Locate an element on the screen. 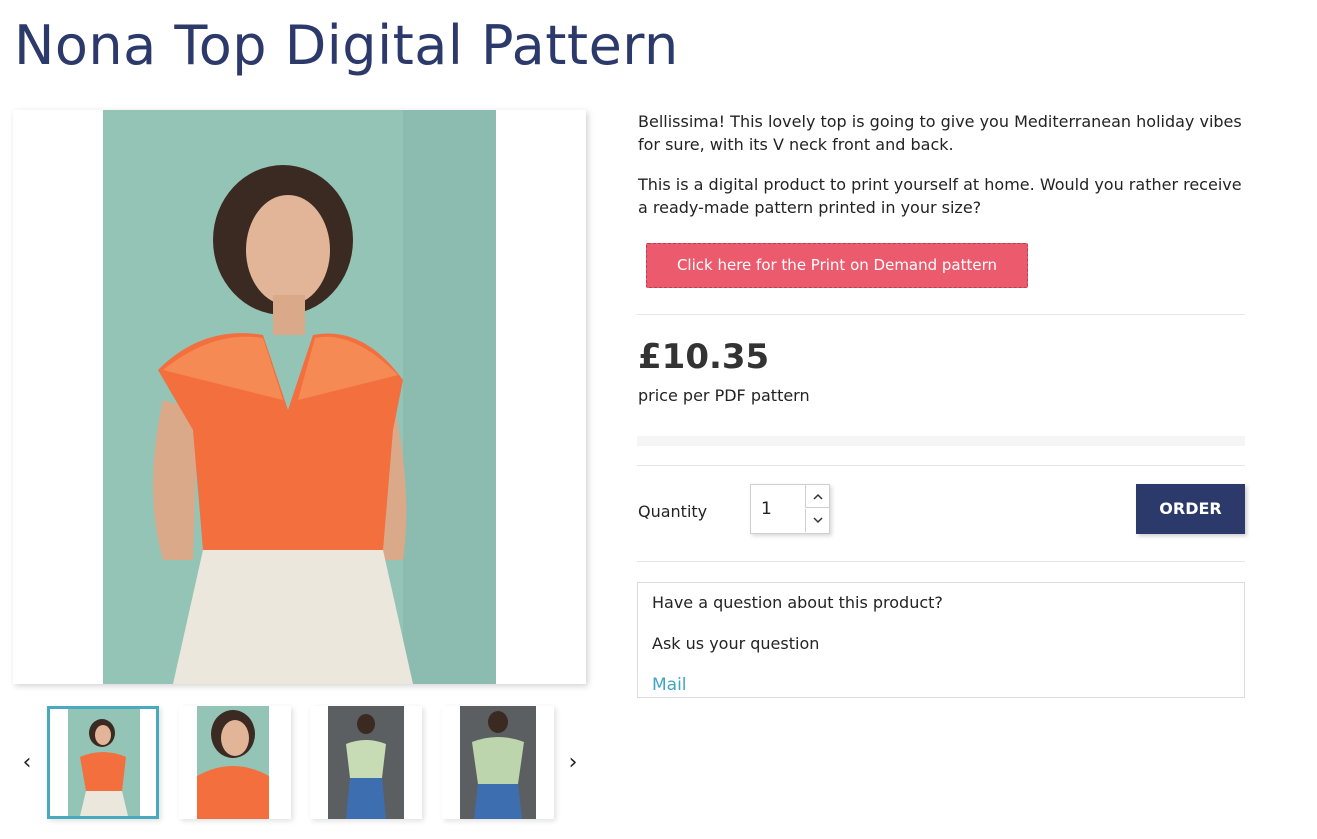  order-button: ORDER is located at coordinates (1190, 509).